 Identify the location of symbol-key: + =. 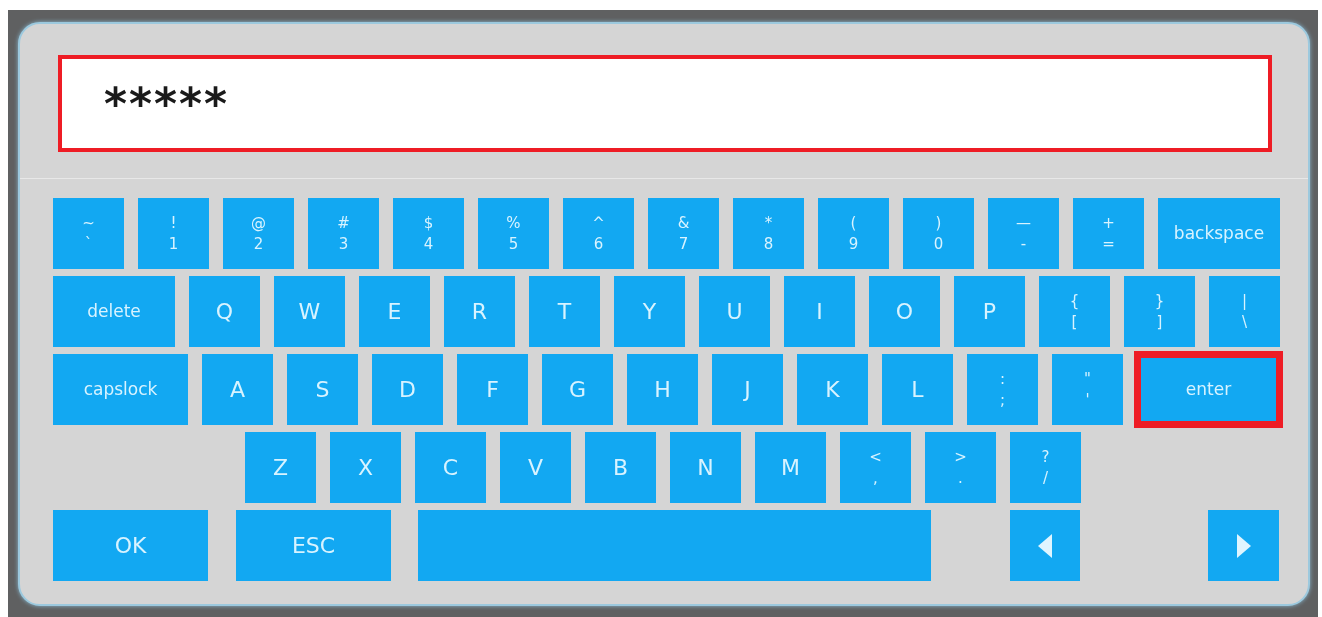
(1108, 233).